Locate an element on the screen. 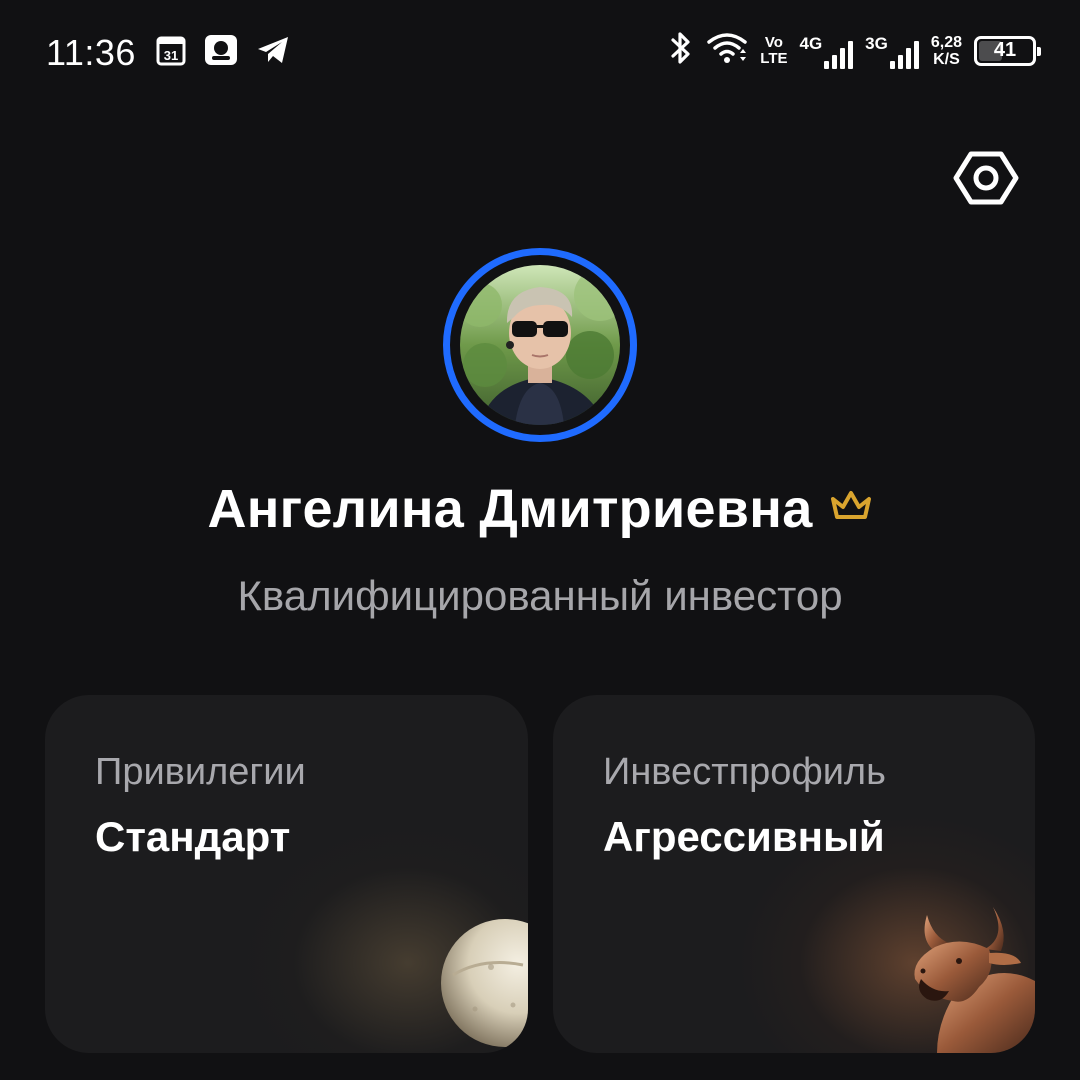 The image size is (1080, 1080). invest-profile-card: Инвестпрофиль Агрессивный is located at coordinates (794, 874).